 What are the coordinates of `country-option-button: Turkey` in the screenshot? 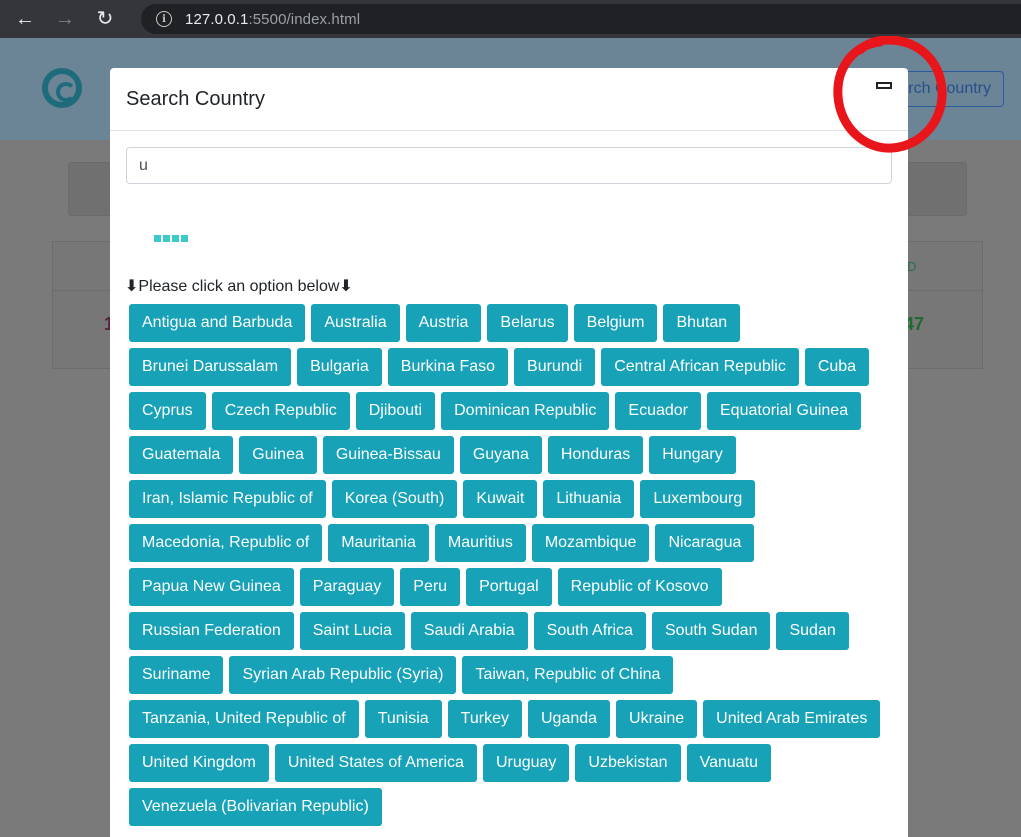 It's located at (484, 719).